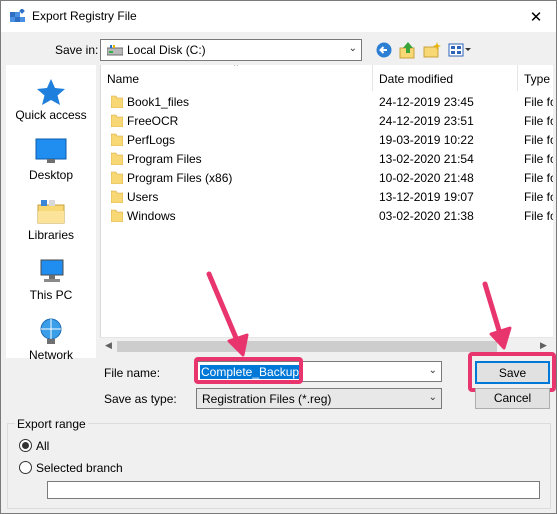 This screenshot has height=514, width=557. What do you see at coordinates (180, 178) in the screenshot?
I see `file-name-cell: Program Files (x86)` at bounding box center [180, 178].